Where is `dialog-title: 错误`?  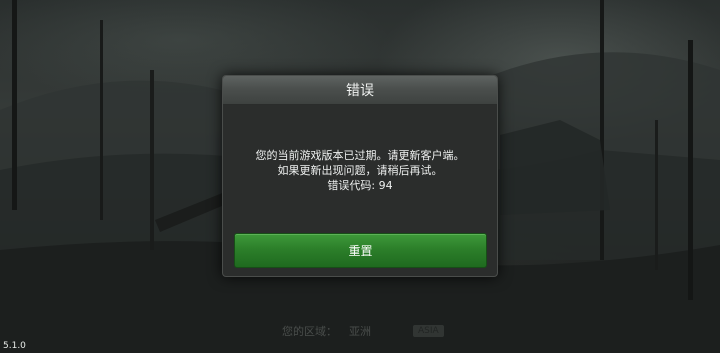 dialog-title: 错误 is located at coordinates (360, 91).